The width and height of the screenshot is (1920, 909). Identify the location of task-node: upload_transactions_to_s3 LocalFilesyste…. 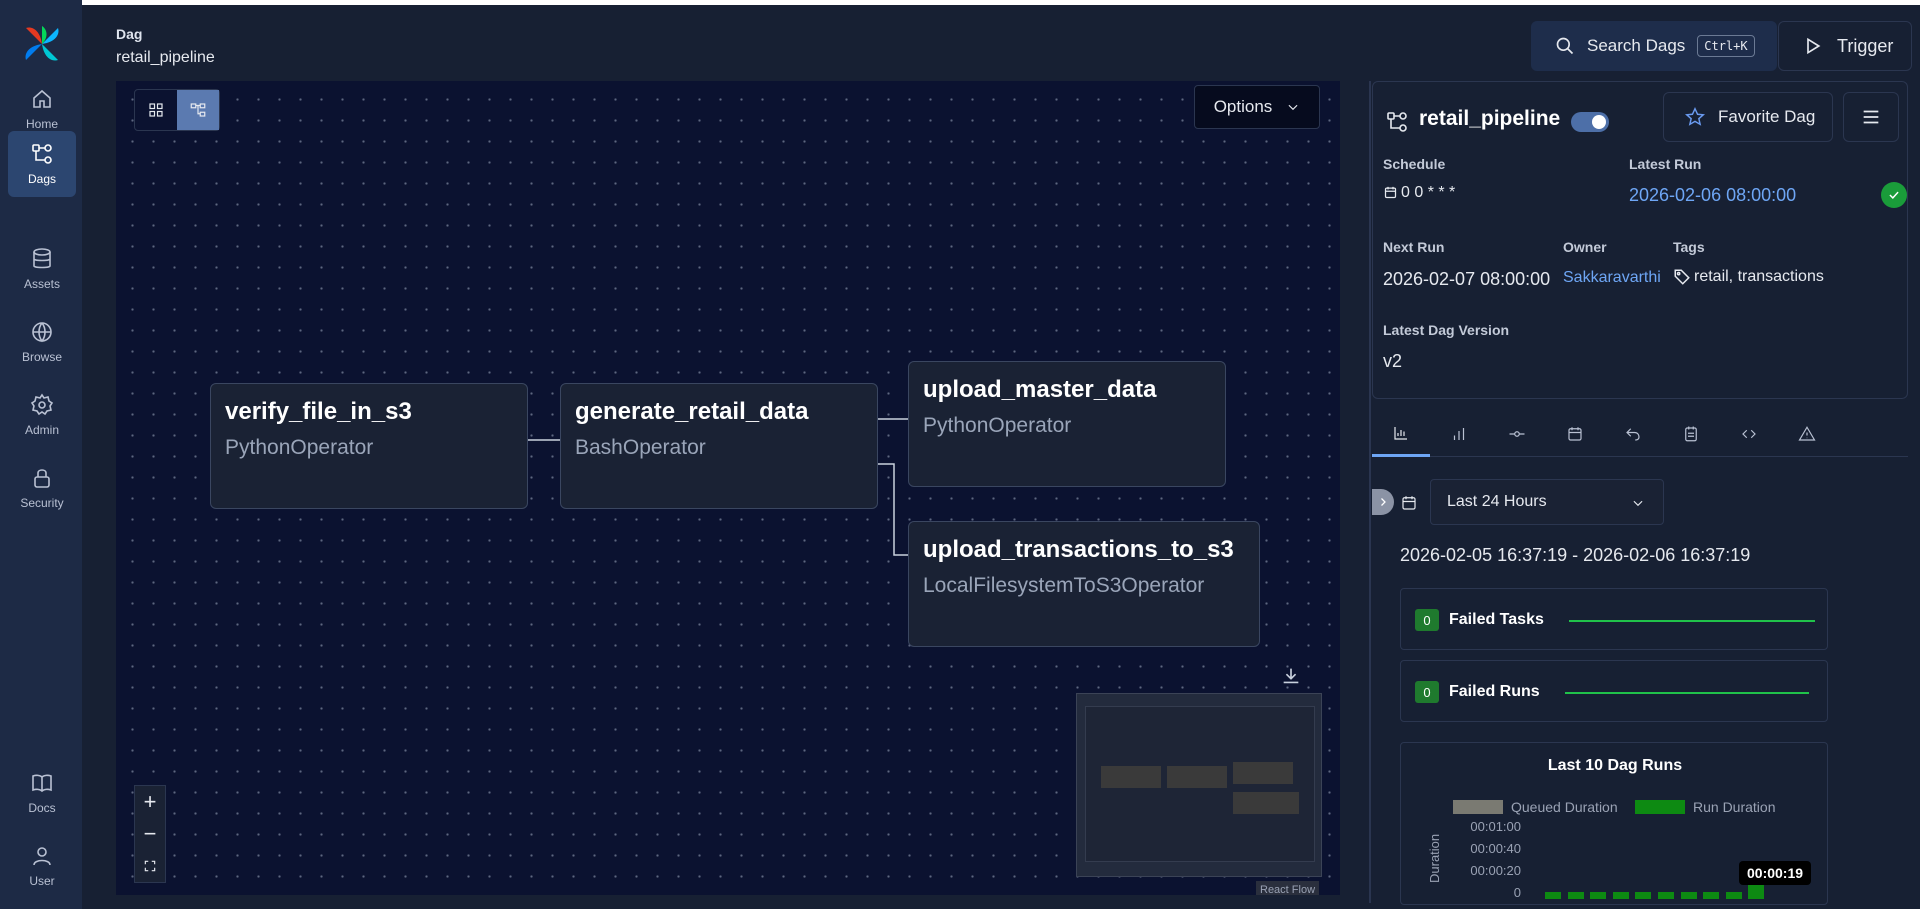
(1084, 584).